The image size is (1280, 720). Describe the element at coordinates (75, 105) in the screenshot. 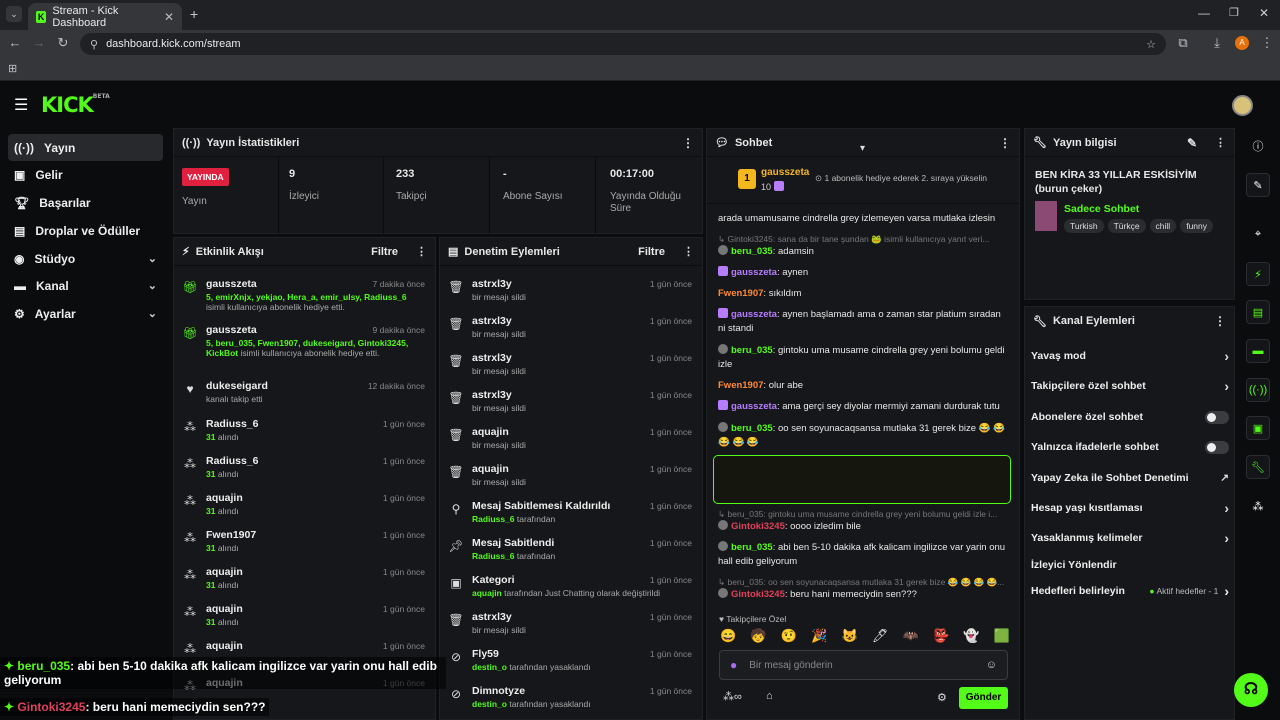

I see `kick-logo: KICKBETA` at that location.